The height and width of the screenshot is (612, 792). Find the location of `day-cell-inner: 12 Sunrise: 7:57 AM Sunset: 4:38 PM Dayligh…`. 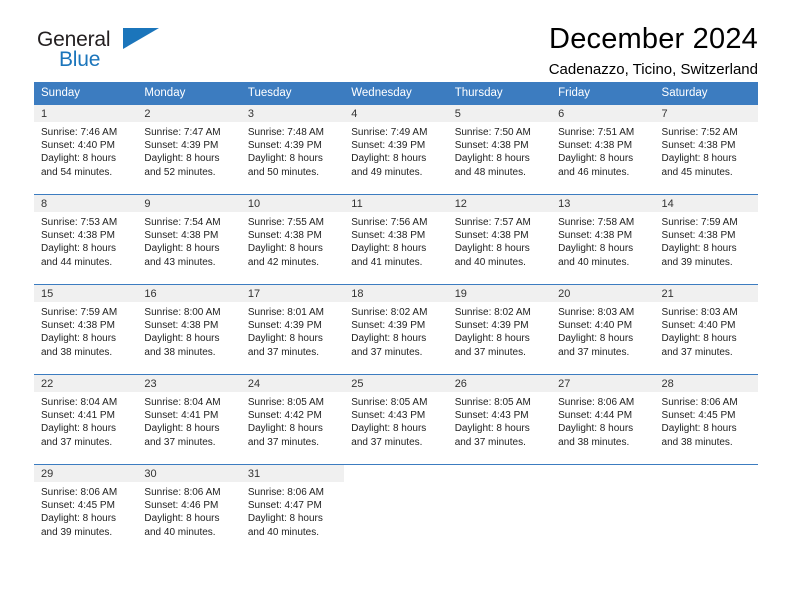

day-cell-inner: 12 Sunrise: 7:57 AM Sunset: 4:38 PM Dayligh… is located at coordinates (499, 239).